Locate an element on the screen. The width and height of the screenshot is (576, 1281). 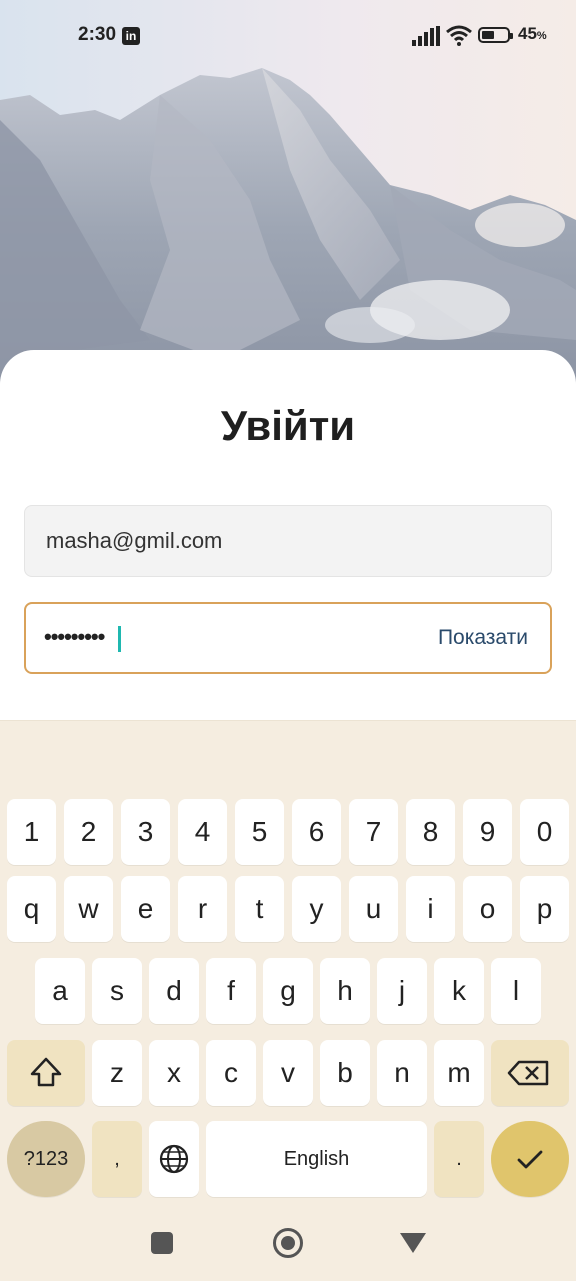
symbols-key: ?123 is located at coordinates (46, 1159).